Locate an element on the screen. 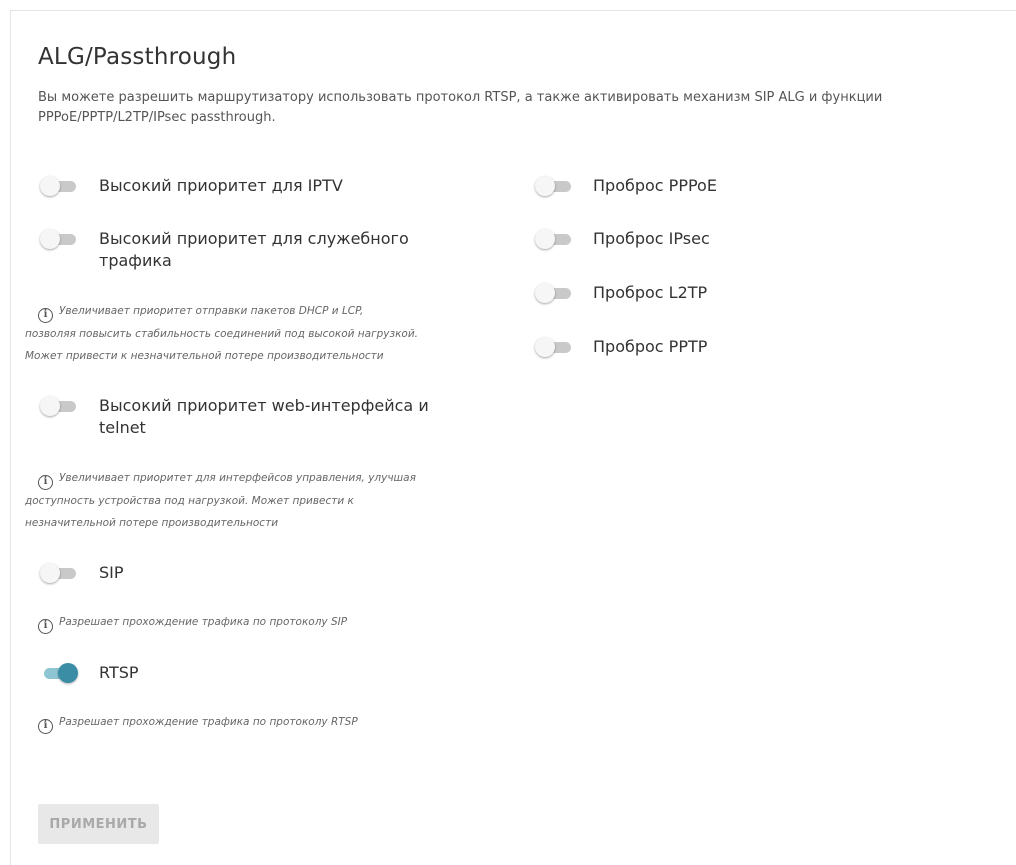  l2tp-passthrough-label: Проброс L2TP is located at coordinates (650, 292).